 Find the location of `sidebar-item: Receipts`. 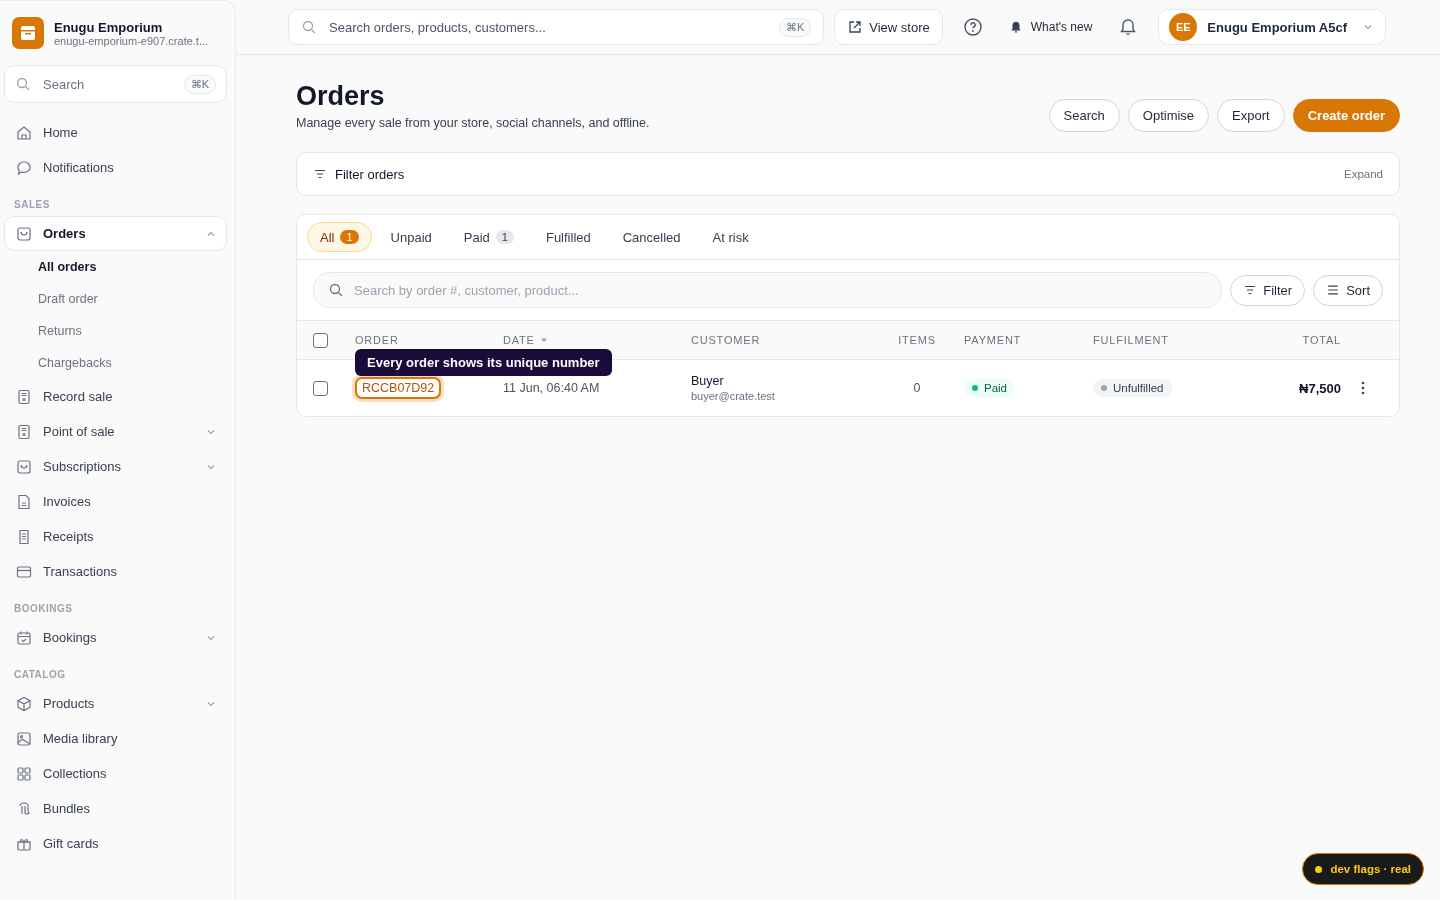

sidebar-item: Receipts is located at coordinates (115, 536).